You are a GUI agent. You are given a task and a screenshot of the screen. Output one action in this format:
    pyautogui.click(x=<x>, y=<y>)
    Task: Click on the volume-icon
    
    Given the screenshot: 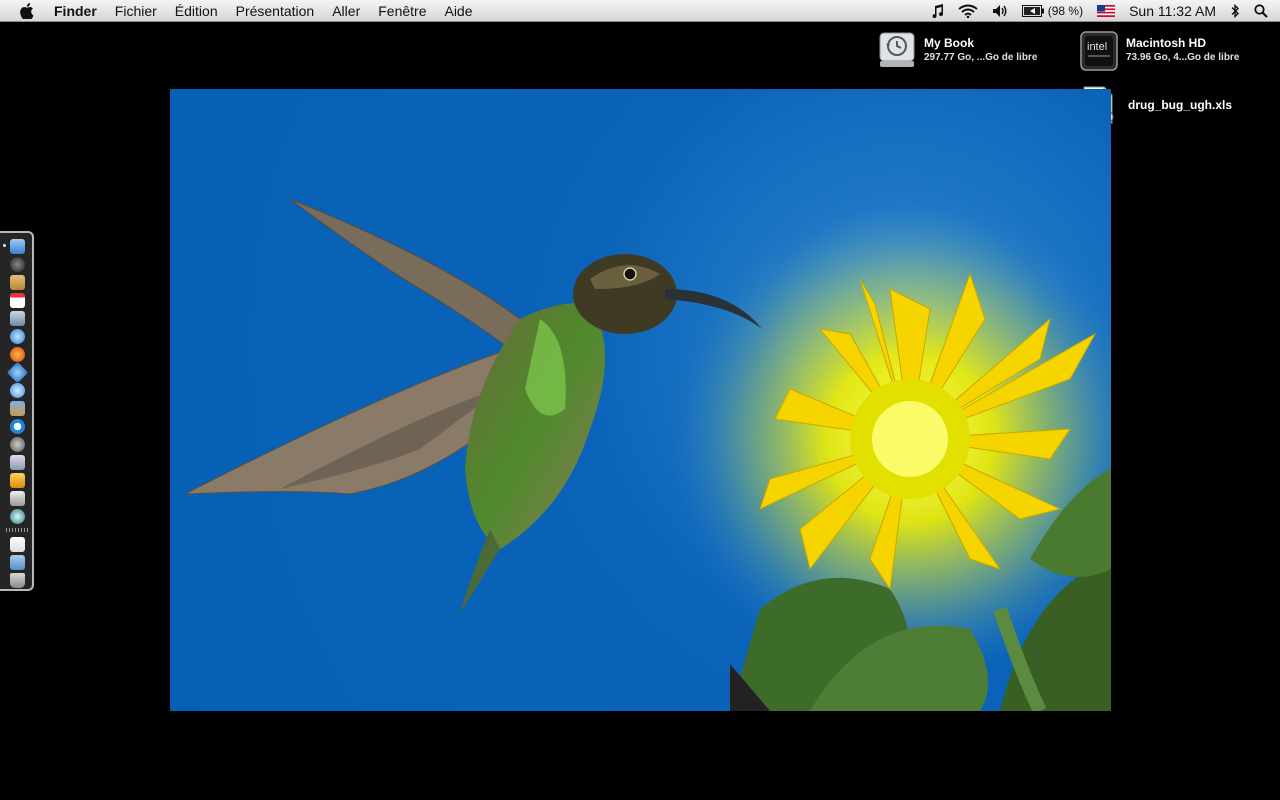 What is the action you would take?
    pyautogui.click(x=1000, y=11)
    